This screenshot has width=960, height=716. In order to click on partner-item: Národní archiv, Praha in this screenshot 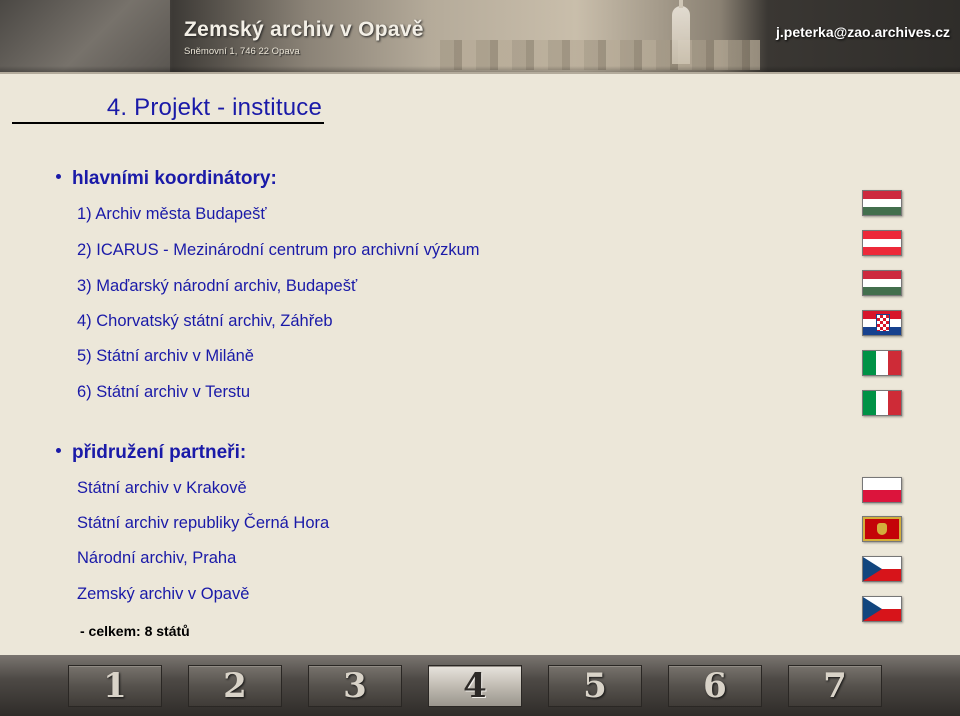, I will do `click(157, 558)`.